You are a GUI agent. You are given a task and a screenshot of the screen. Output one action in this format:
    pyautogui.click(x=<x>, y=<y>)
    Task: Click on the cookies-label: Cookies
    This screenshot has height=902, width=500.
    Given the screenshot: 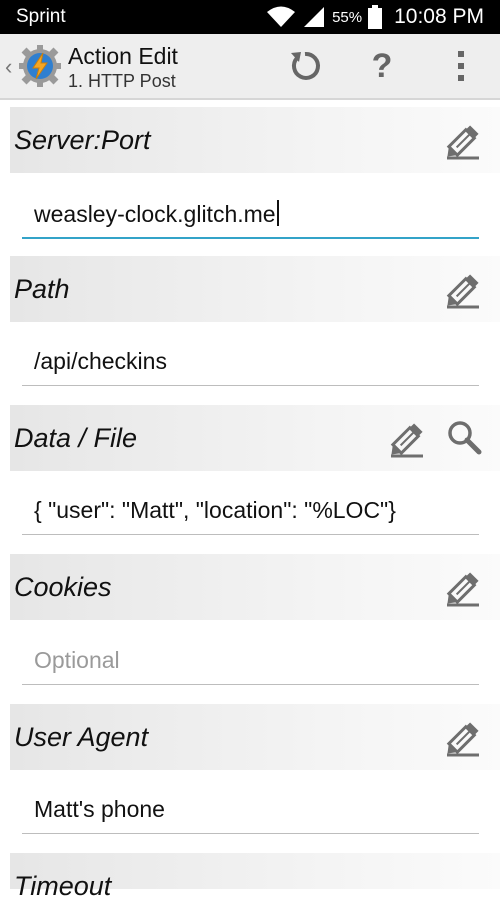 What is the action you would take?
    pyautogui.click(x=63, y=587)
    